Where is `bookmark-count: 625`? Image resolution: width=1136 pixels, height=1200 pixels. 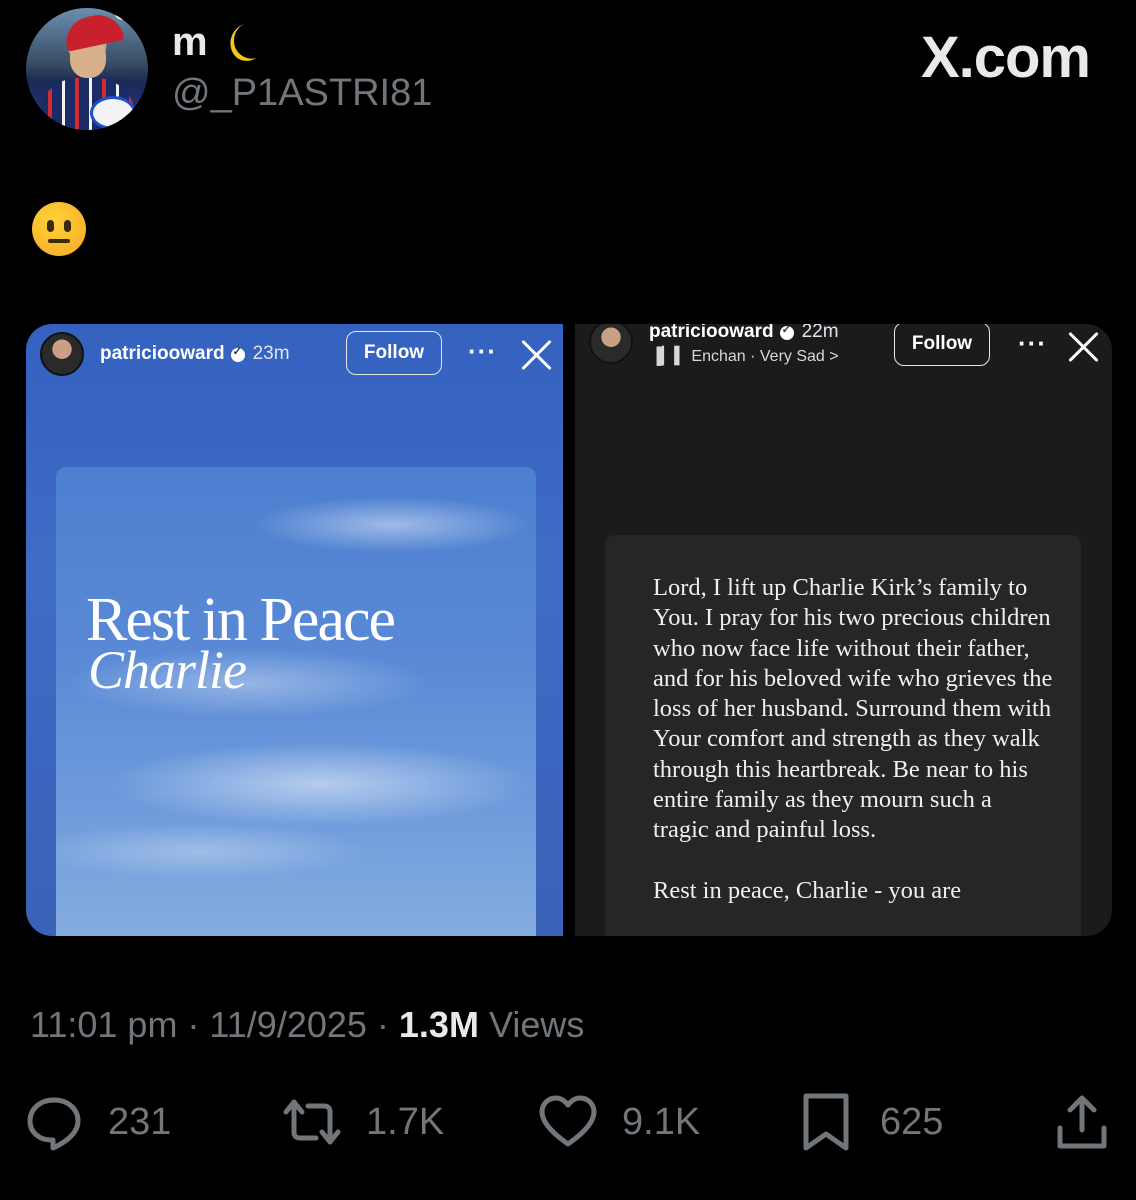 bookmark-count: 625 is located at coordinates (912, 1121).